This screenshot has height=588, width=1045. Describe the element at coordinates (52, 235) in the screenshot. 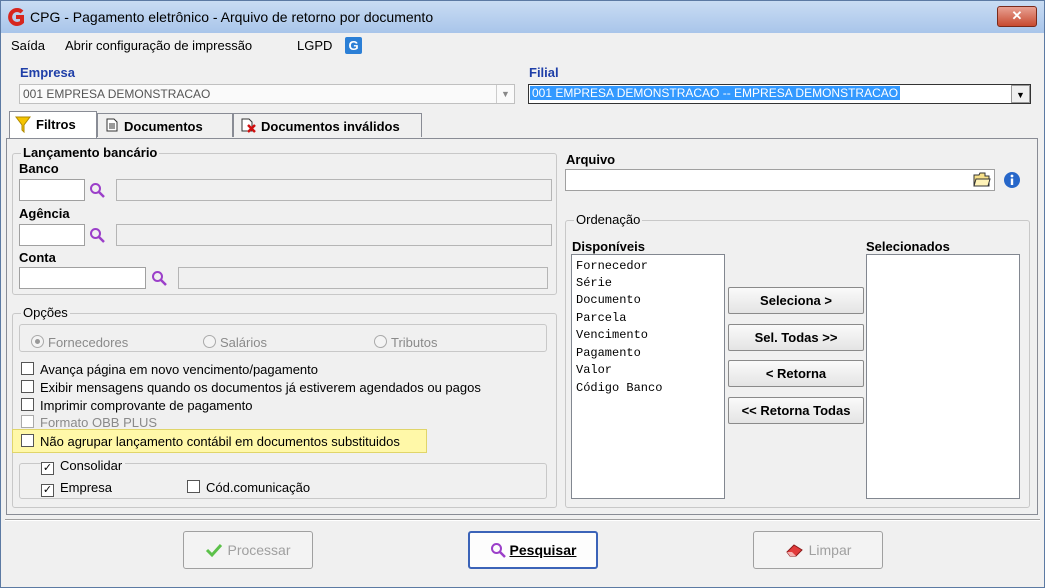

I see `agencia-input` at that location.